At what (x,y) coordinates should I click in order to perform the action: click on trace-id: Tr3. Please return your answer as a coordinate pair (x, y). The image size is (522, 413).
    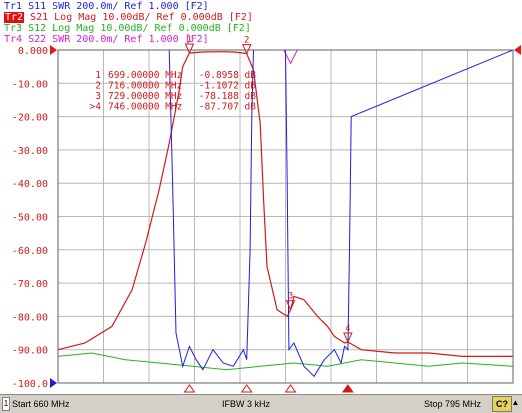
    Looking at the image, I should click on (13, 28).